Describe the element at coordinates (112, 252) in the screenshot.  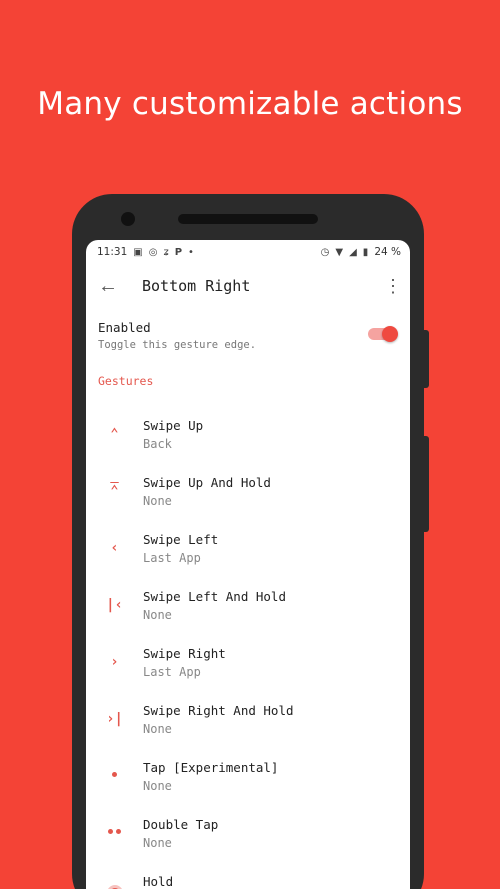
I see `status-time: 11:31` at that location.